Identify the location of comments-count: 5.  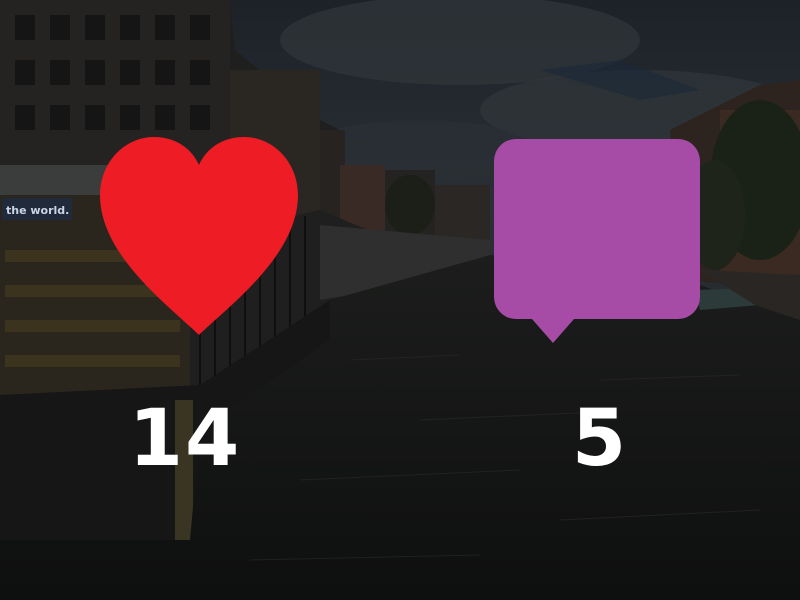
(600, 439).